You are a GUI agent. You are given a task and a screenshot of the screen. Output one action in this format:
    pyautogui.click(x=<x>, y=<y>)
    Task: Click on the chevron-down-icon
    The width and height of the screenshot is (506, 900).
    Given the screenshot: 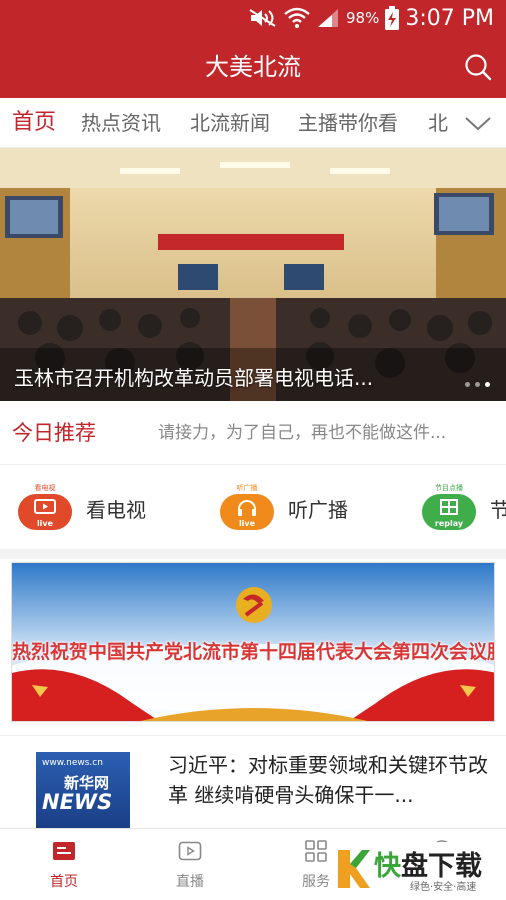 What is the action you would take?
    pyautogui.click(x=478, y=124)
    